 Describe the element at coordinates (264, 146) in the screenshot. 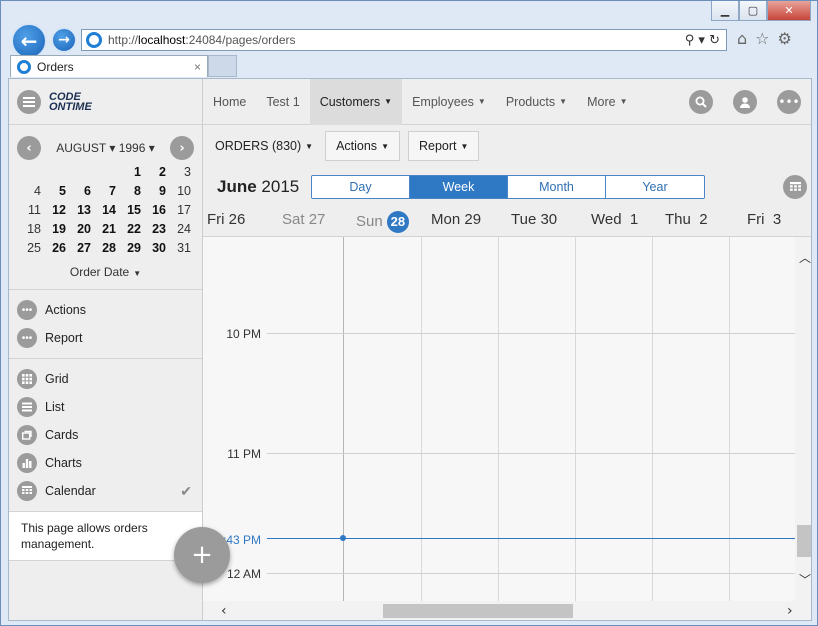

I see `orders-view-selector: ORDERS (830) ▼` at that location.